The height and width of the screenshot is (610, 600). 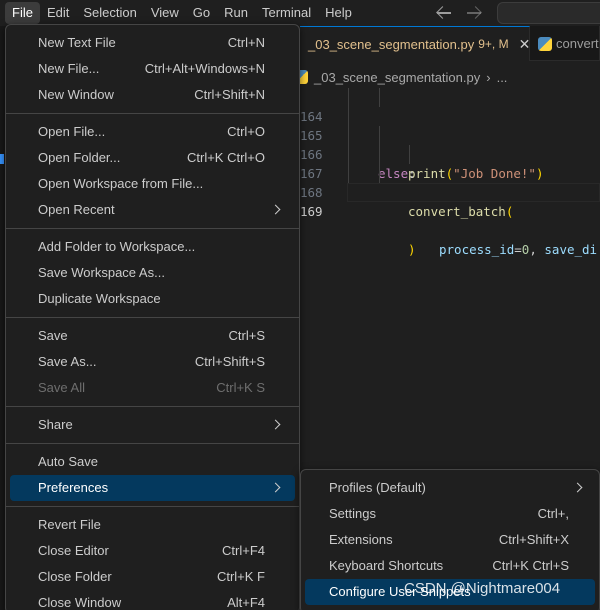 What do you see at coordinates (525, 44) in the screenshot?
I see `close-icon: ✕` at bounding box center [525, 44].